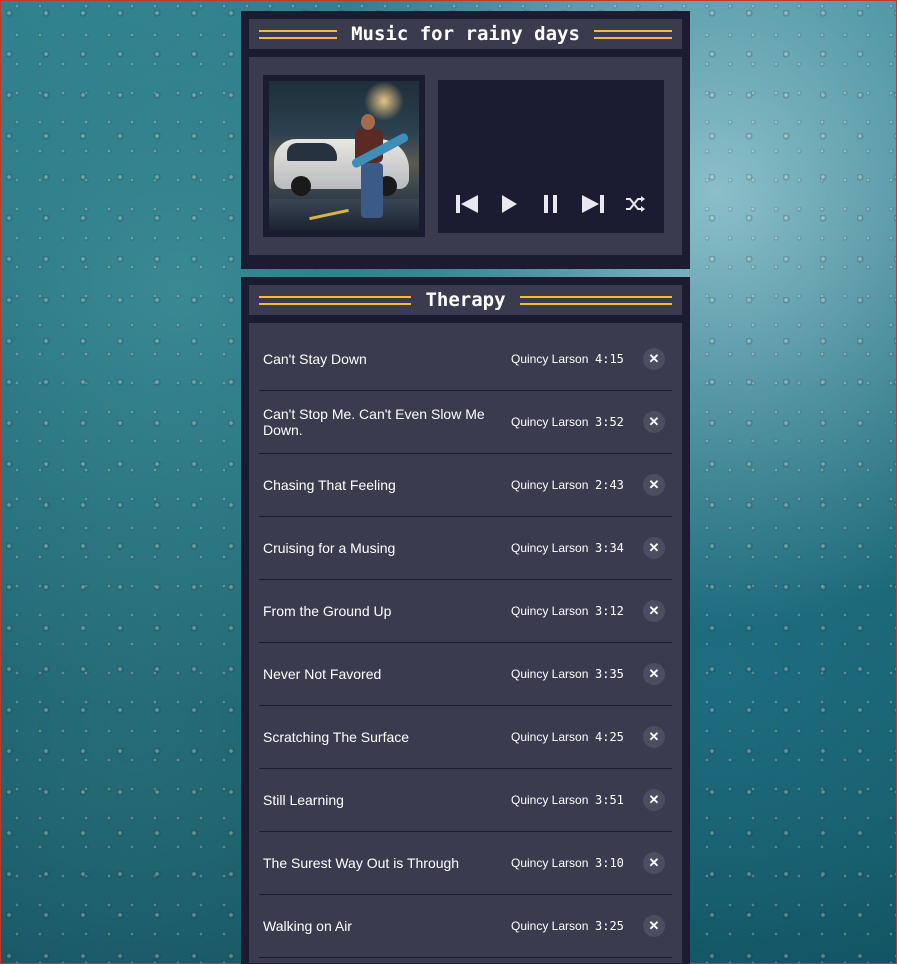 This screenshot has width=897, height=964. I want to click on player-title: Music for rainy days, so click(465, 34).